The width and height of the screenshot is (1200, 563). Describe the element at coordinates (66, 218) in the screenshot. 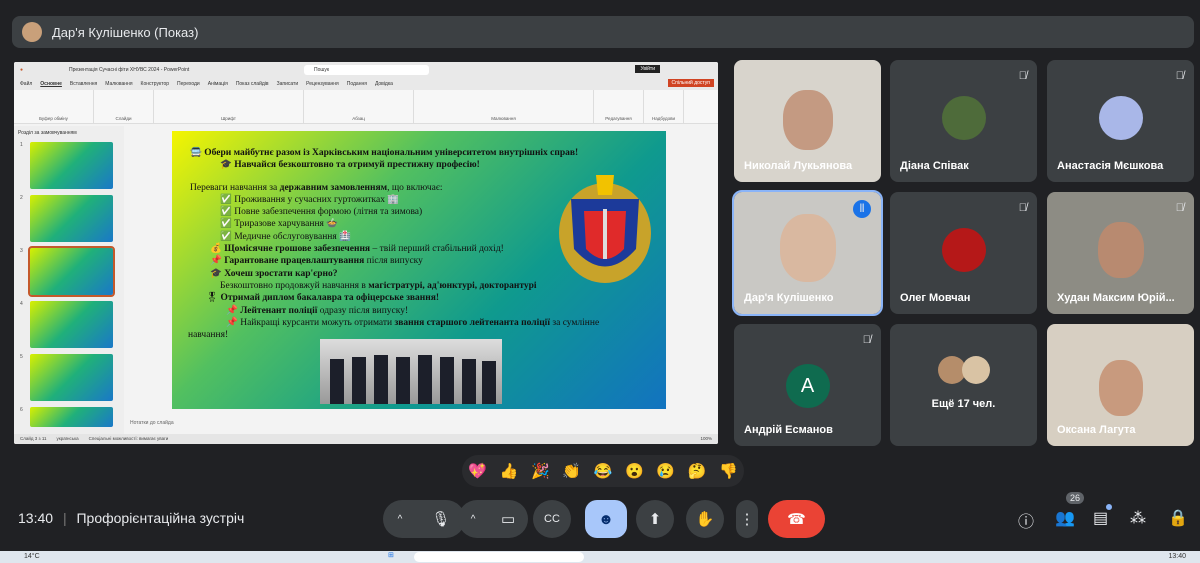

I see `slide-thumb: 2` at that location.